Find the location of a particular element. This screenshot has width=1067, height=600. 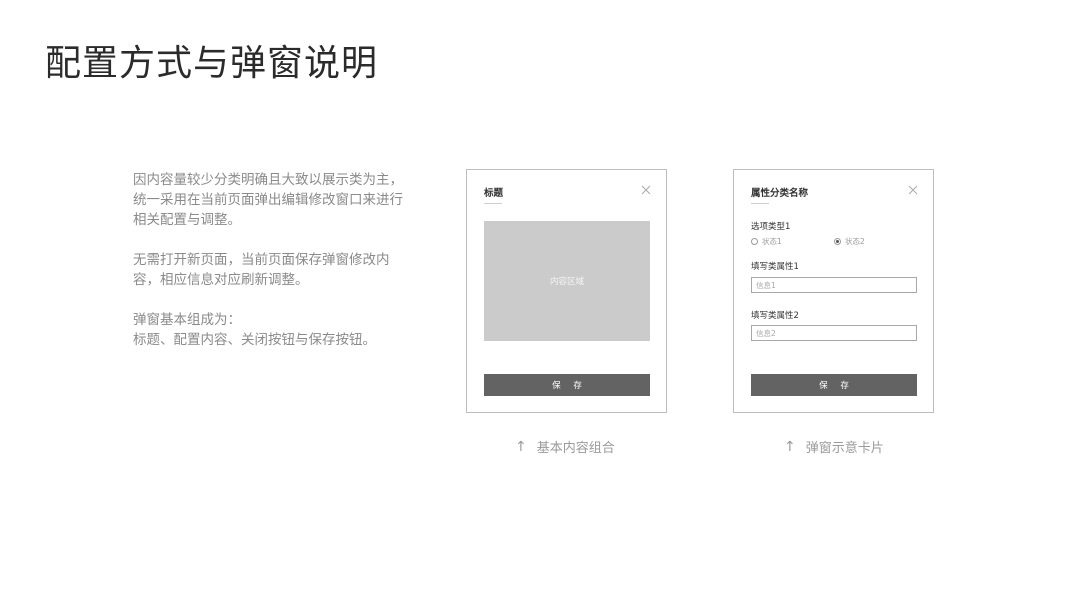

field1-label: 填写类属性1 is located at coordinates (775, 267).